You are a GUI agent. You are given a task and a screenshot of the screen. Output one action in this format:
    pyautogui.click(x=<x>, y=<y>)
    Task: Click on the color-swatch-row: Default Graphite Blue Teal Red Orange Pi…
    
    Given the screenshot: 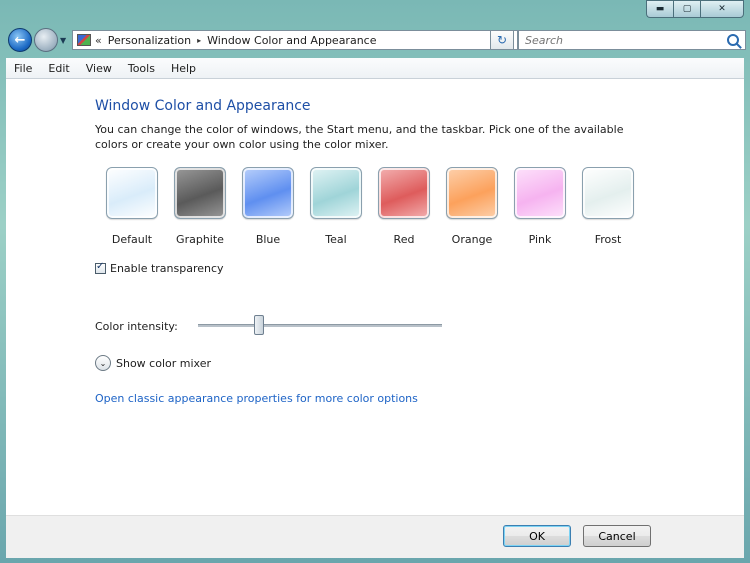 What is the action you would take?
    pyautogui.click(x=376, y=206)
    